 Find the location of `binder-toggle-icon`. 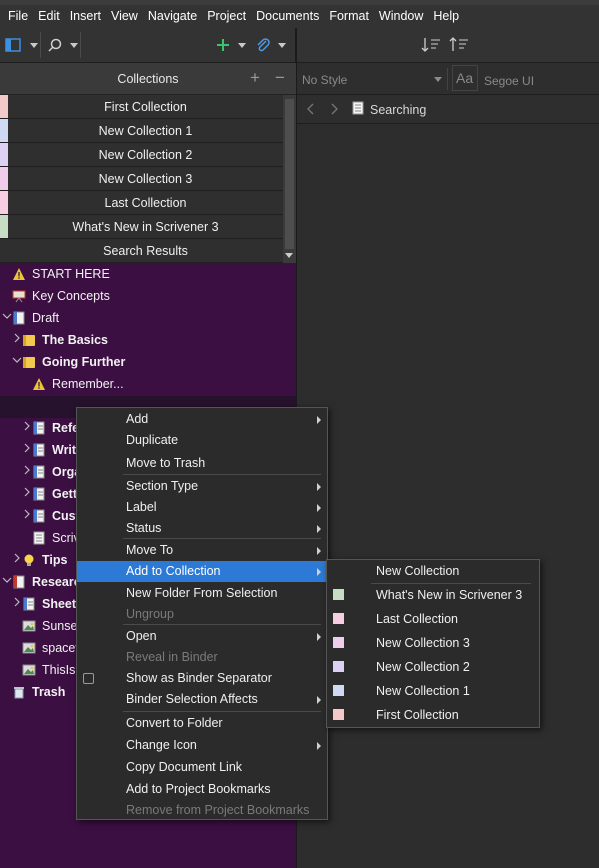

binder-toggle-icon is located at coordinates (13, 45).